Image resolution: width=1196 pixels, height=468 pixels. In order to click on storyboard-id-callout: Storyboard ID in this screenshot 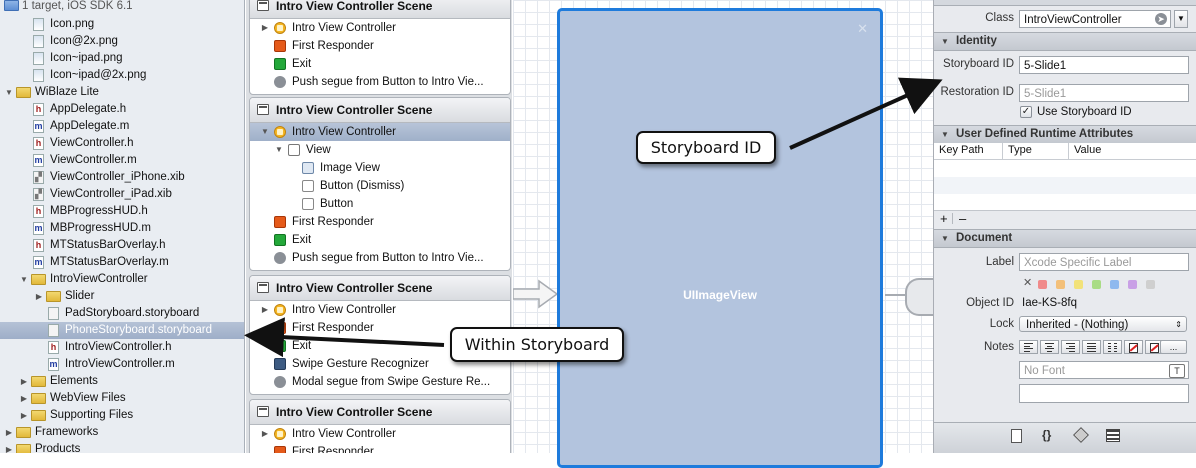, I will do `click(706, 147)`.